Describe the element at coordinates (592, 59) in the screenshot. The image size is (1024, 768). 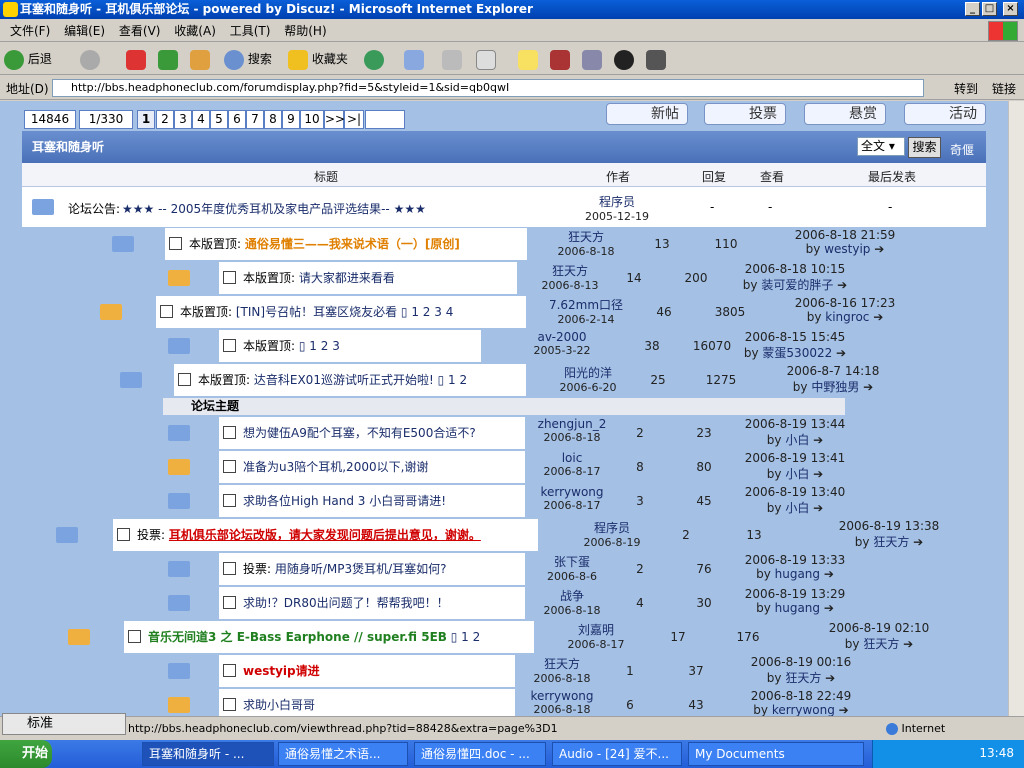
I see `messenger-button` at that location.